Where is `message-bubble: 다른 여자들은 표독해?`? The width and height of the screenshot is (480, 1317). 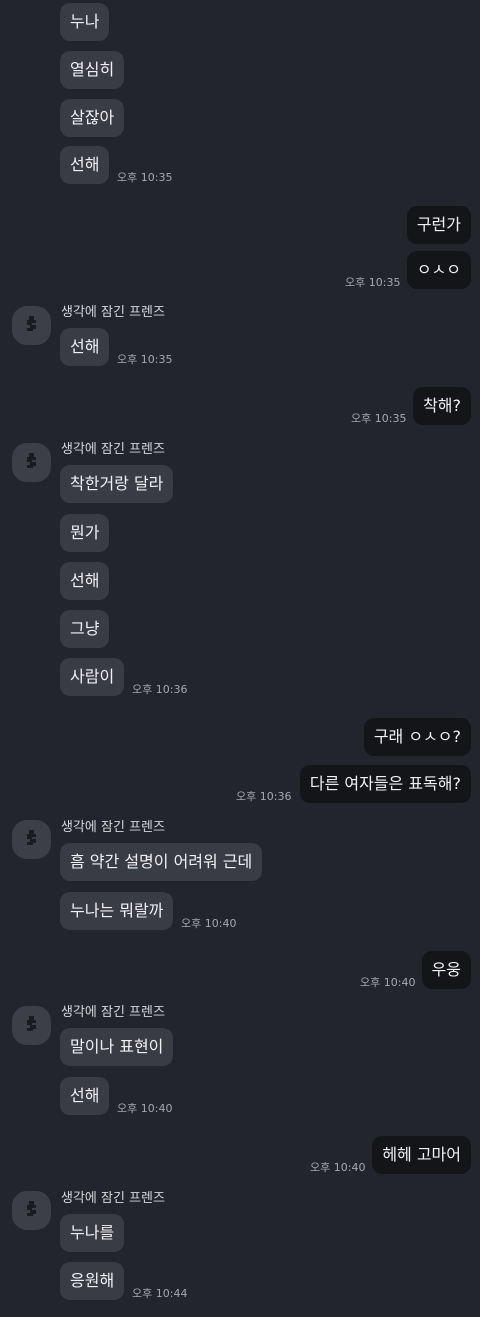
message-bubble: 다른 여자들은 표독해? is located at coordinates (385, 784).